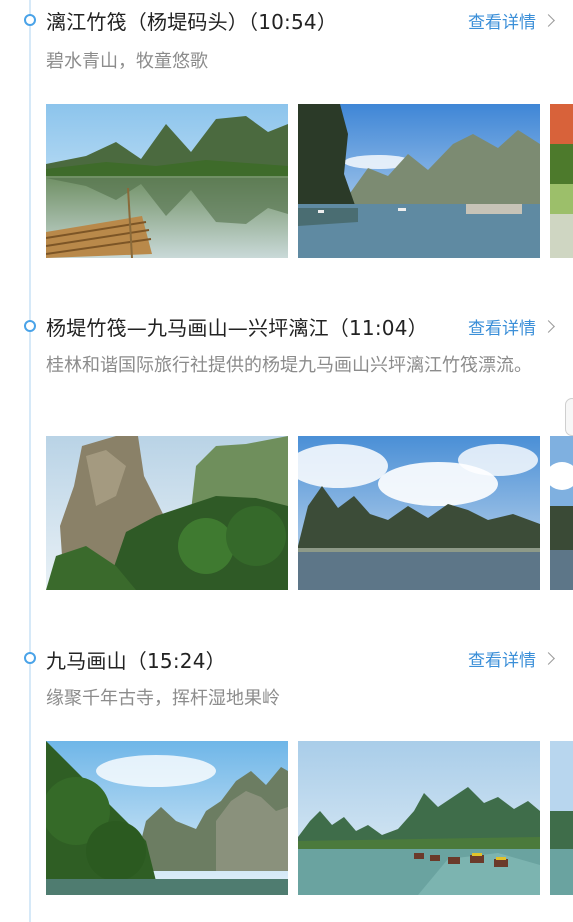 The image size is (573, 922). What do you see at coordinates (163, 698) in the screenshot?
I see `stop-description: 缘聚千年古寺，挥杆湿地果岭` at bounding box center [163, 698].